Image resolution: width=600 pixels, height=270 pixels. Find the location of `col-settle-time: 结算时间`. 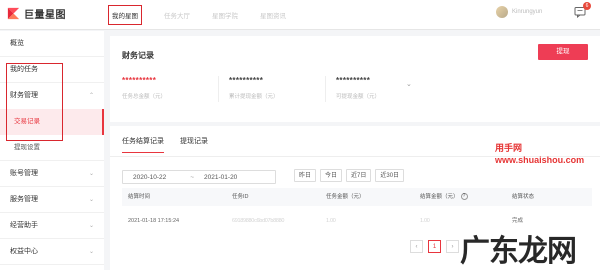

col-settle-time: 结算时间 is located at coordinates (139, 197).